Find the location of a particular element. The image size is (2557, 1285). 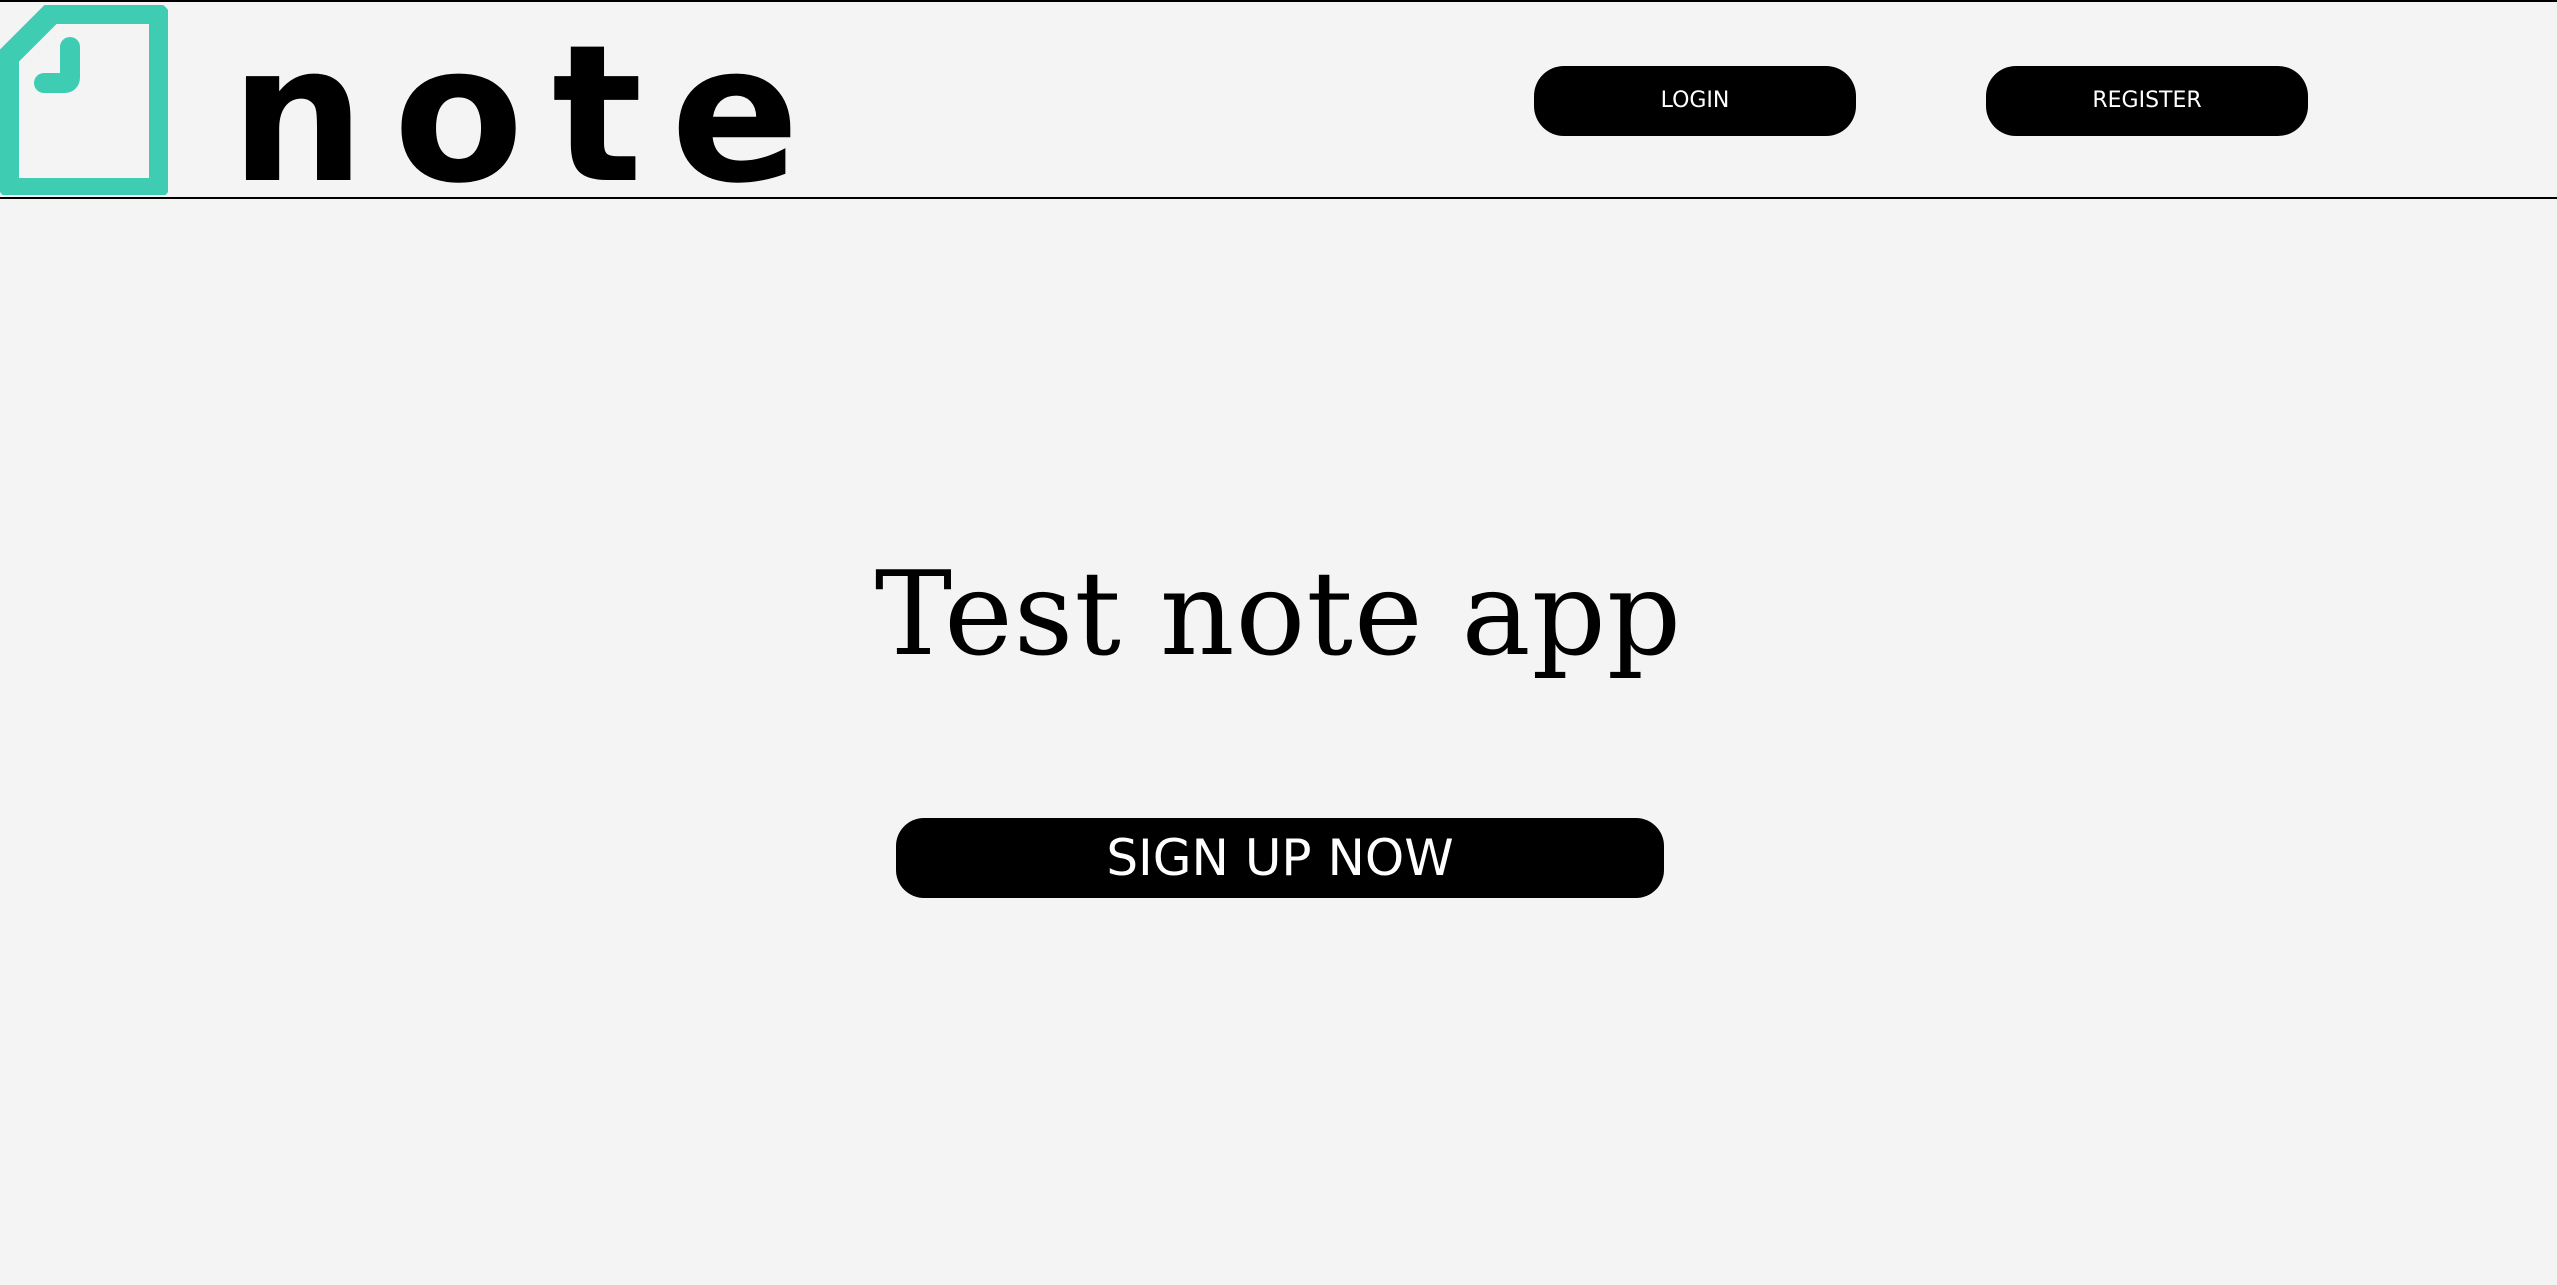

login-button: LOGIN is located at coordinates (1695, 101).